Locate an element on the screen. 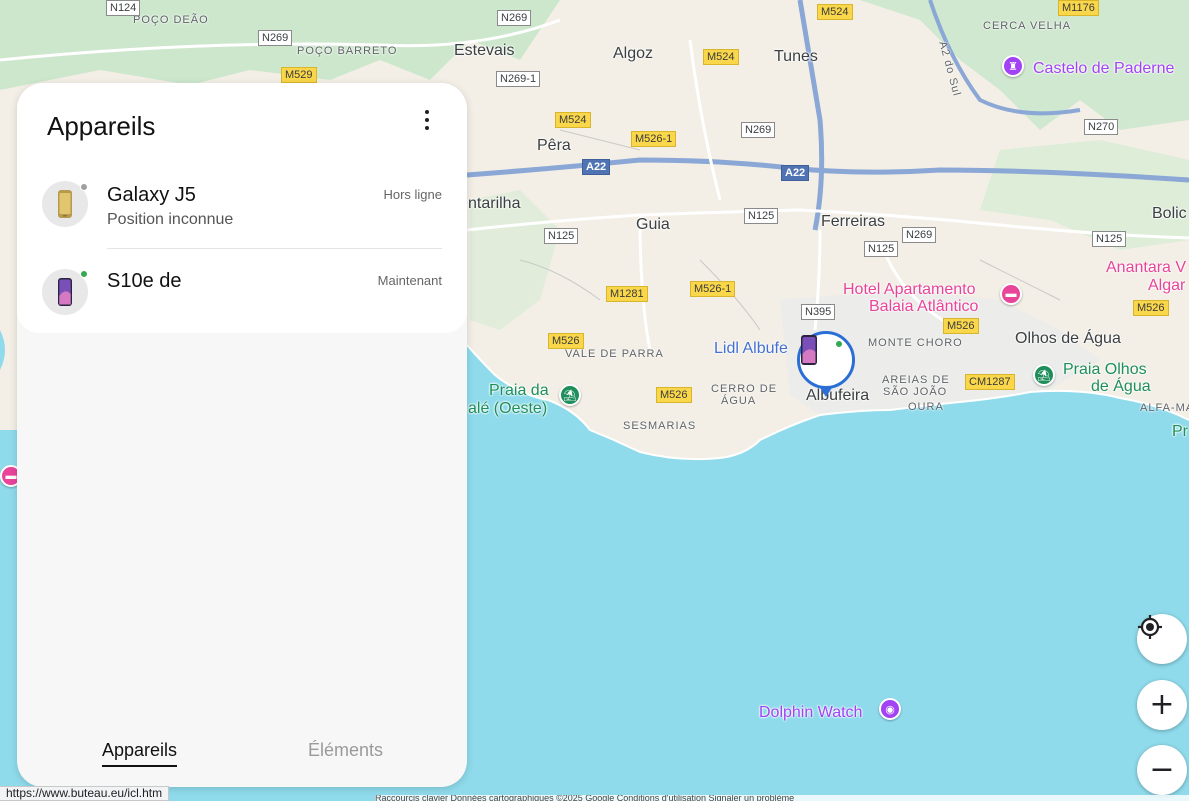 This screenshot has height=801, width=1189. tab-label: Éléments is located at coordinates (346, 750).